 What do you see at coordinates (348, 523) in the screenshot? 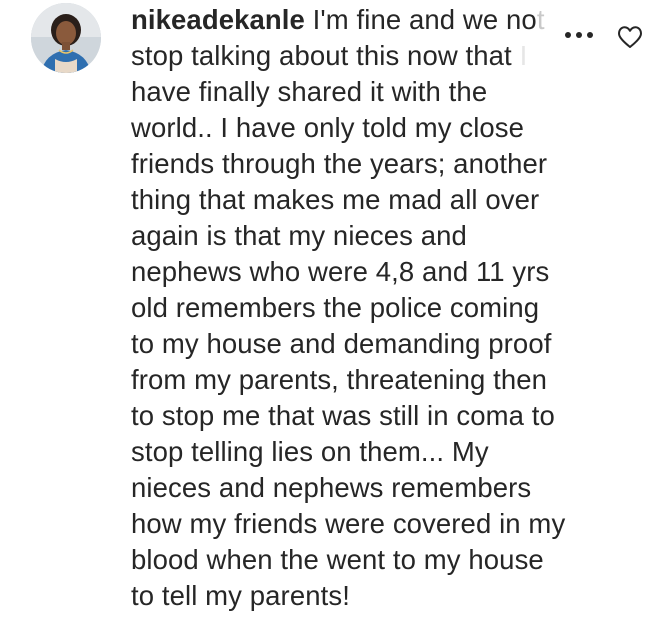
I see `comment-line-15: how my friends were covered in my` at bounding box center [348, 523].